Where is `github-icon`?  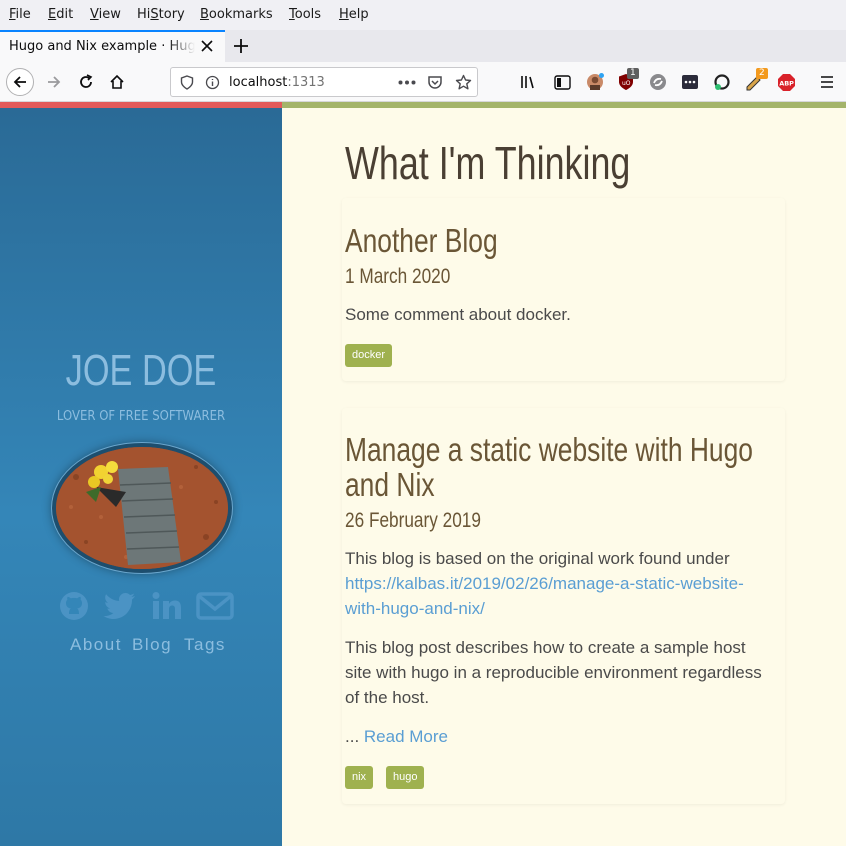
github-icon is located at coordinates (74, 606).